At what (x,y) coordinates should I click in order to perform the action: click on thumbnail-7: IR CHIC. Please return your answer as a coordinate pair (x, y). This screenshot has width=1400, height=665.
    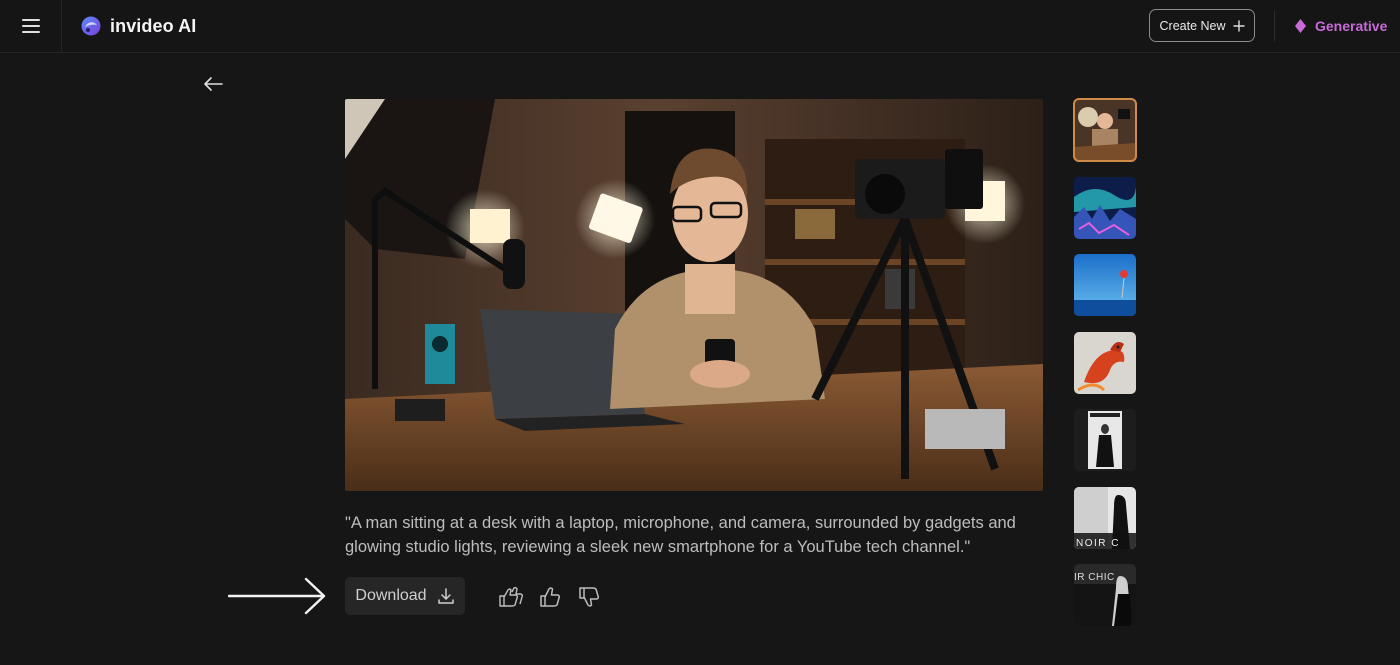
    Looking at the image, I should click on (1105, 595).